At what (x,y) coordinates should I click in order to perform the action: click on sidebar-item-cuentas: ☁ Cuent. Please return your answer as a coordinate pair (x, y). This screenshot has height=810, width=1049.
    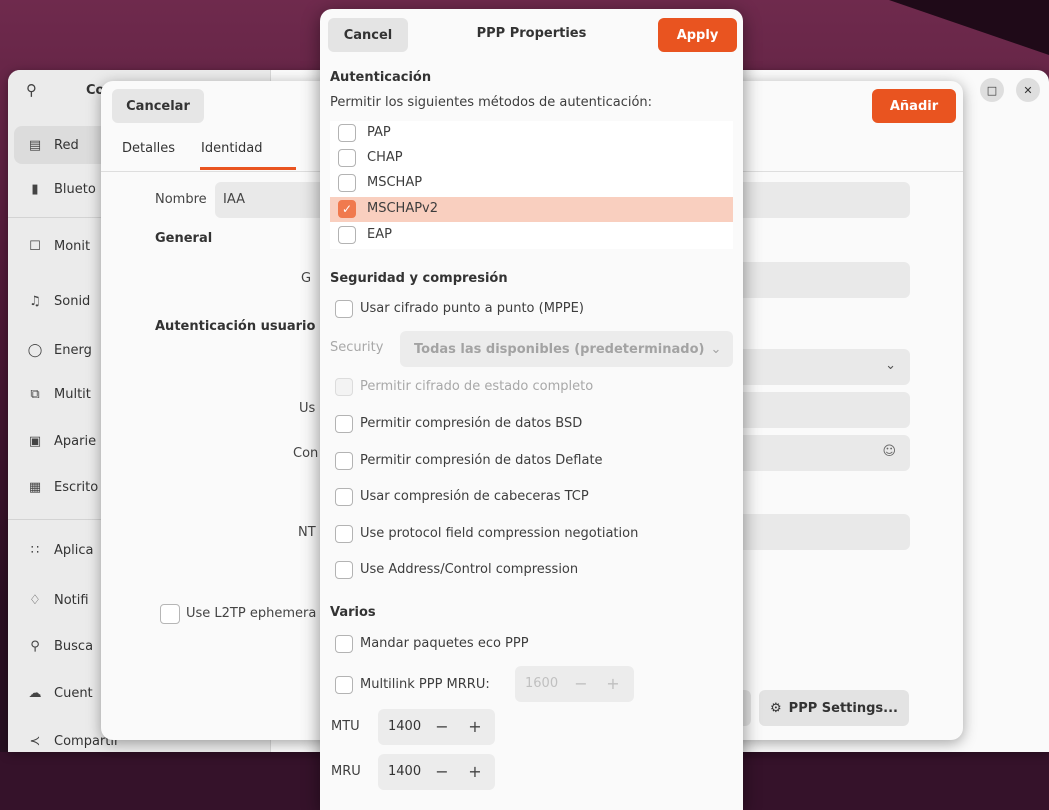
    Looking at the image, I should click on (54, 693).